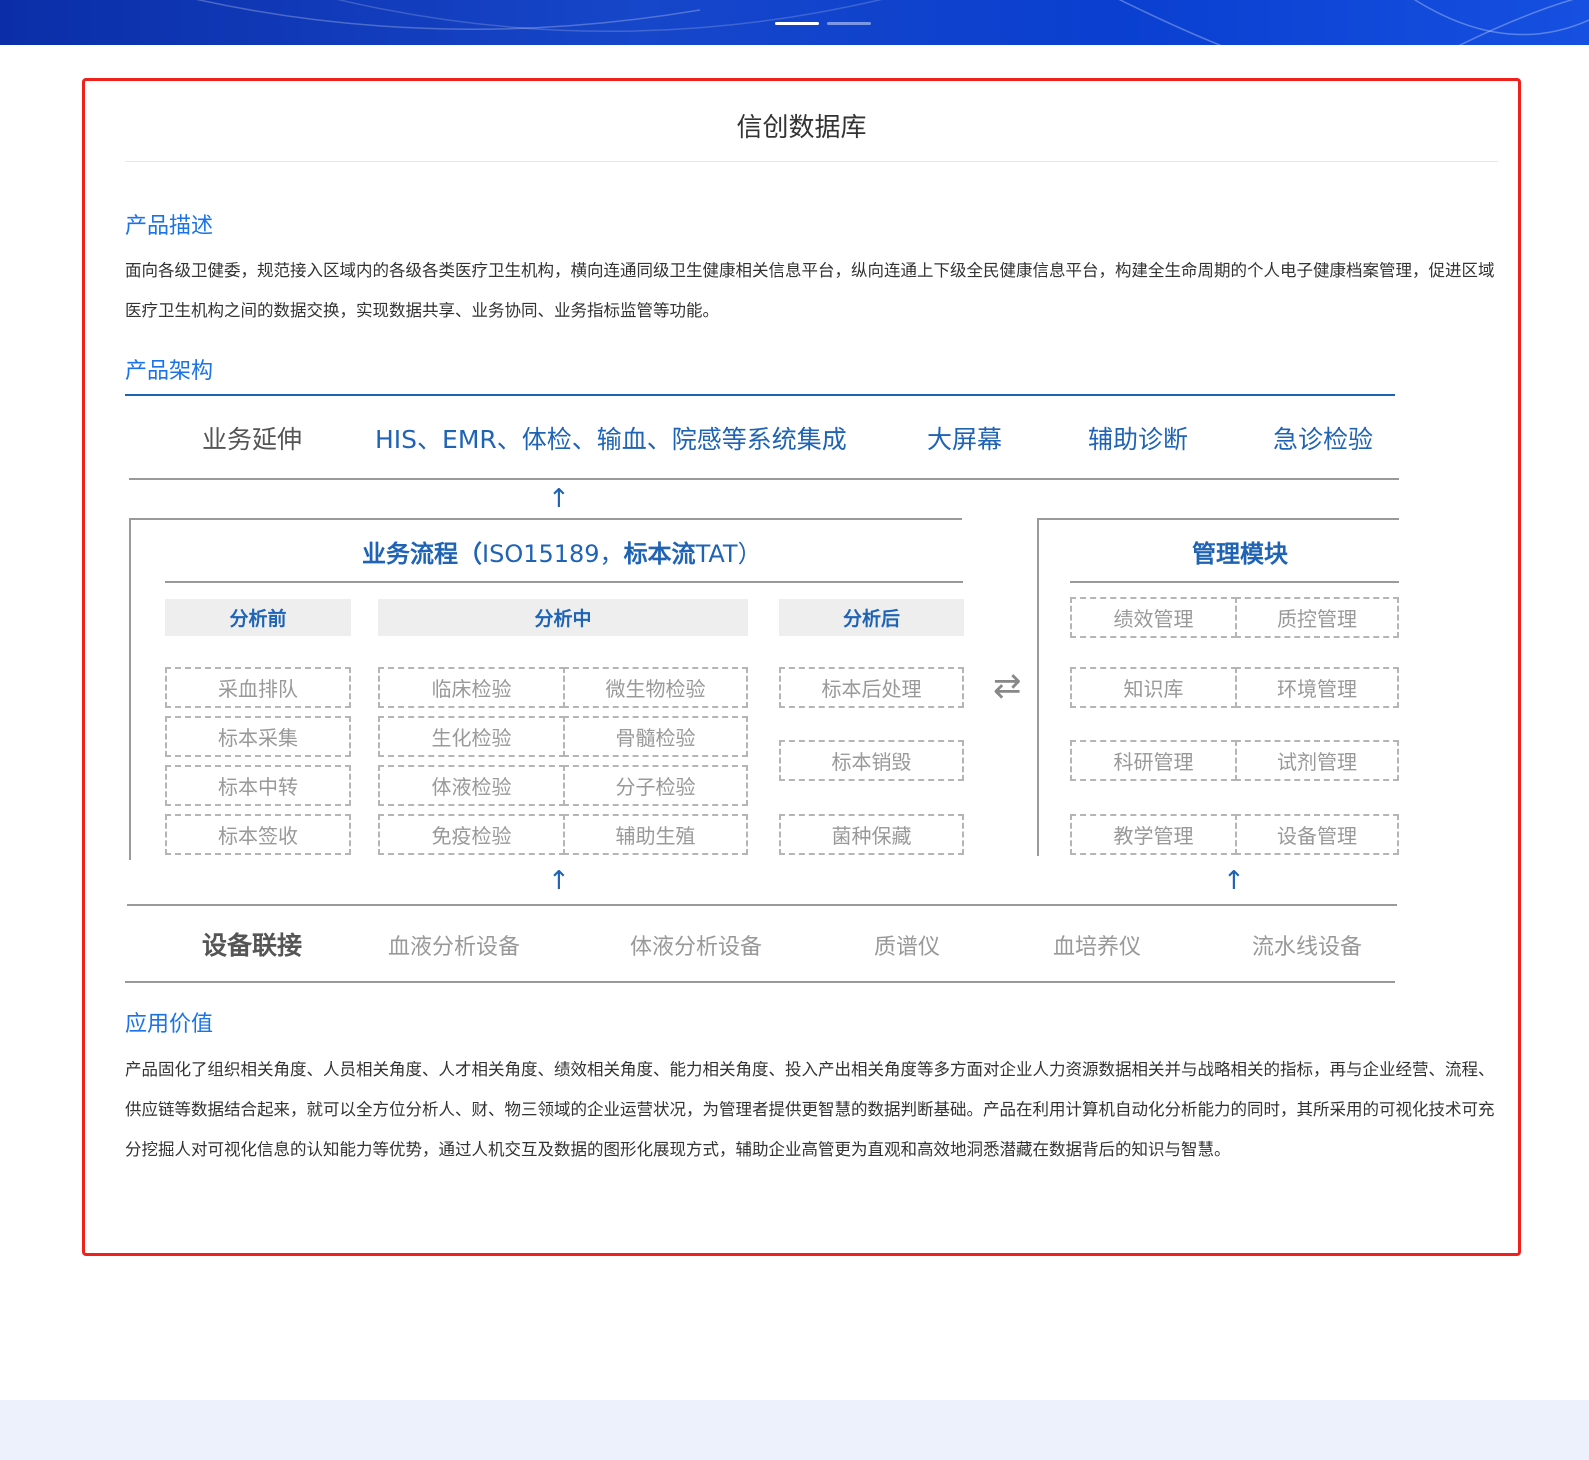  What do you see at coordinates (562, 554) in the screenshot?
I see `process-title: 业务流程（ISO15189，标本流TAT）` at bounding box center [562, 554].